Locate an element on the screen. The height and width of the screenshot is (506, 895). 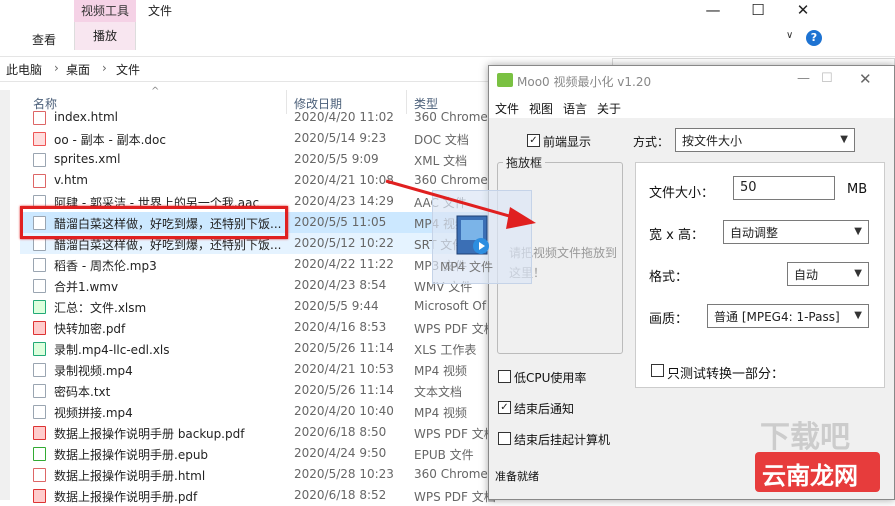
watermark-text: 云南龙网 is located at coordinates (810, 476).